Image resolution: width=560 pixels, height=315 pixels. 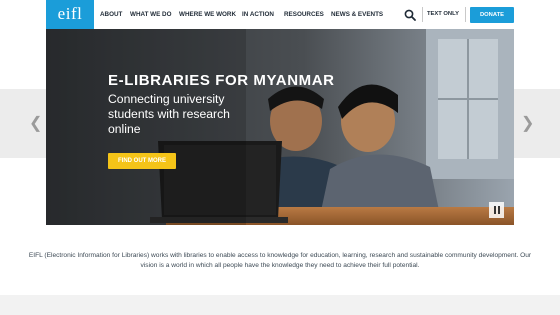 I want to click on nav-news-events: NEWS & EVENTS, so click(x=357, y=14).